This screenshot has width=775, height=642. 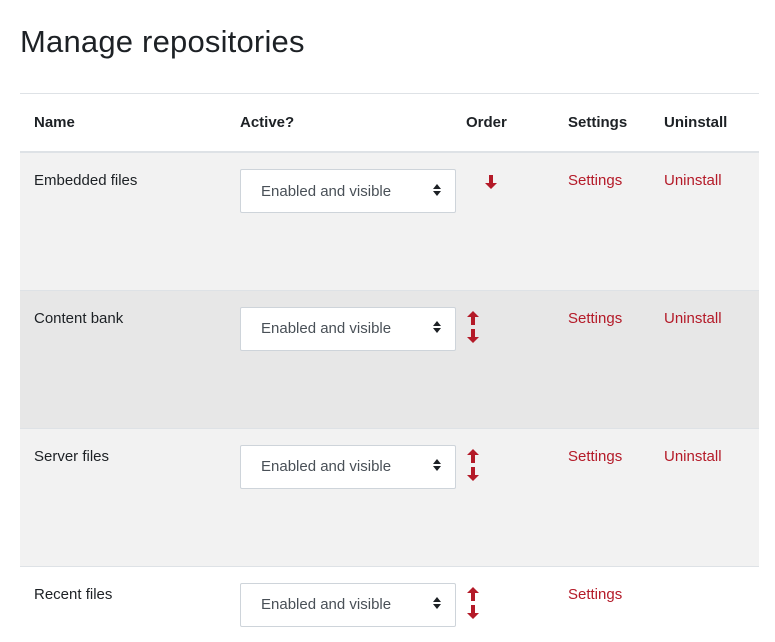 What do you see at coordinates (73, 594) in the screenshot?
I see `repository-name: Recent files` at bounding box center [73, 594].